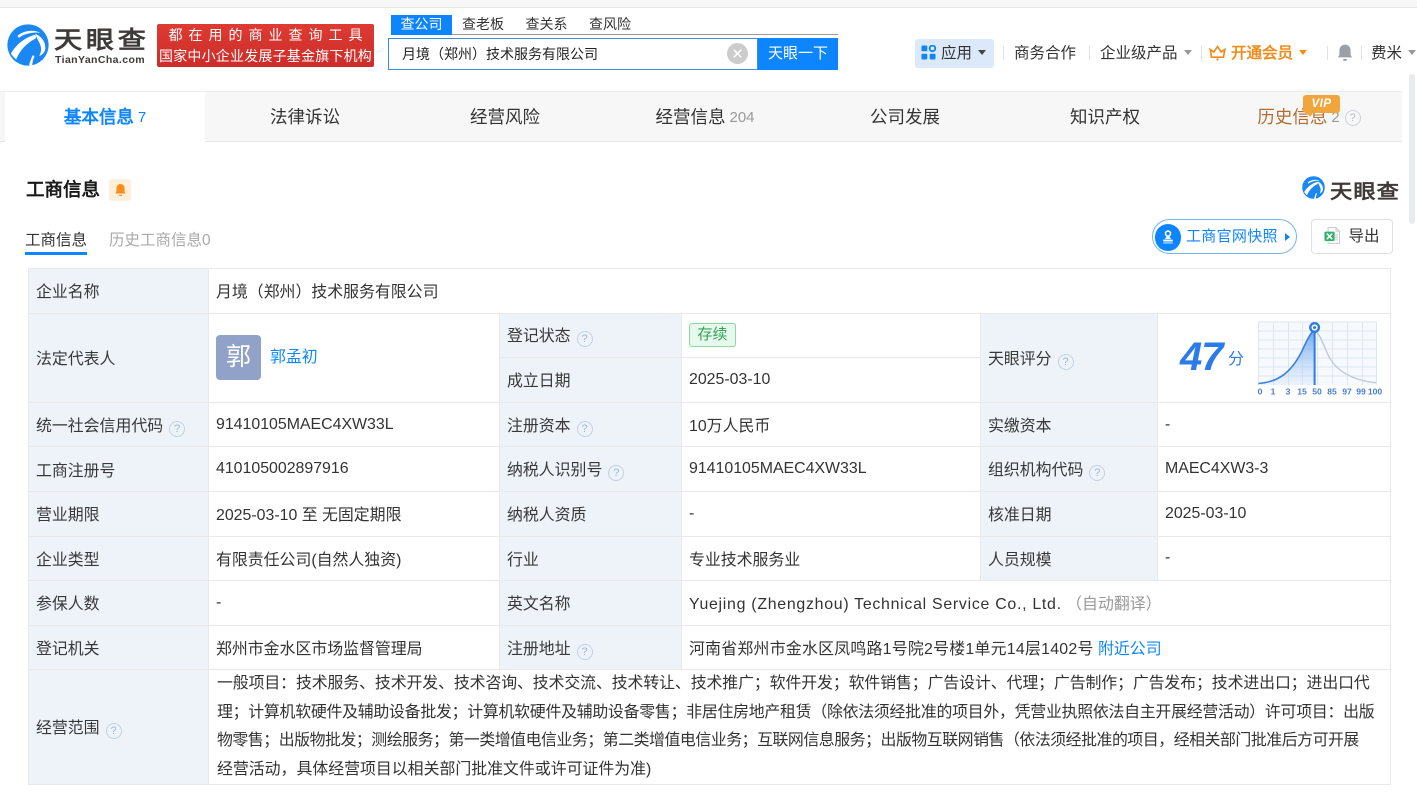 The image size is (1417, 800). I want to click on svg-text: 85, so click(1332, 391).